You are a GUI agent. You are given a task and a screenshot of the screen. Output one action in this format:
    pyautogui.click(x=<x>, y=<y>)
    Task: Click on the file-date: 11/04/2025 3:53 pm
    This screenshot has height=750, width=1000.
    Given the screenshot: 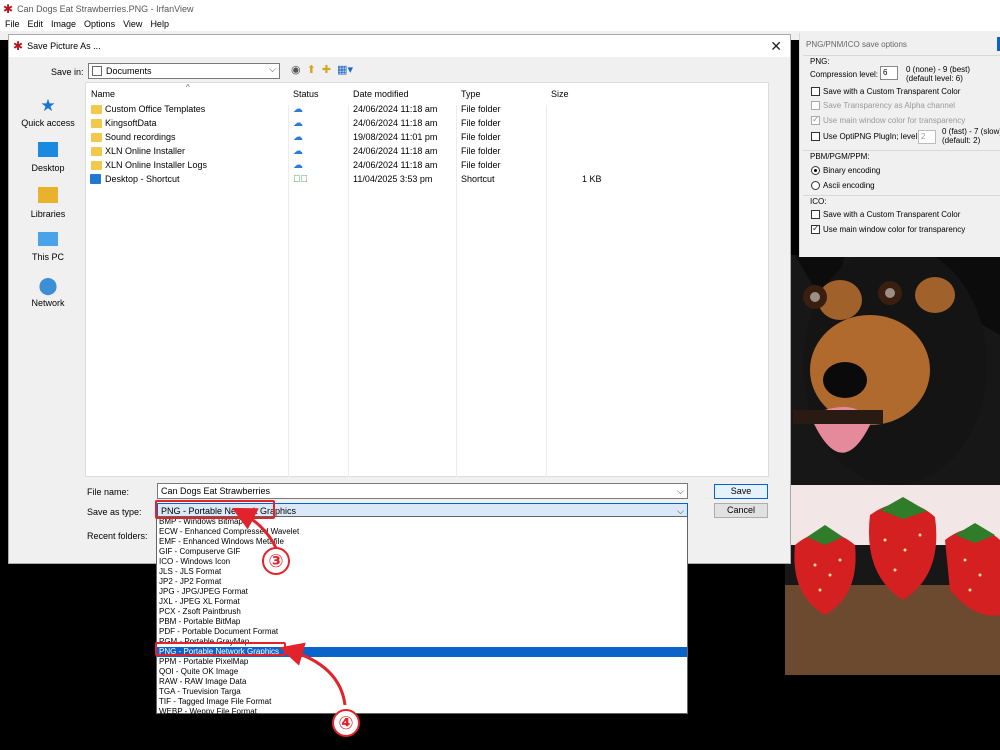 What is the action you would take?
    pyautogui.click(x=393, y=179)
    